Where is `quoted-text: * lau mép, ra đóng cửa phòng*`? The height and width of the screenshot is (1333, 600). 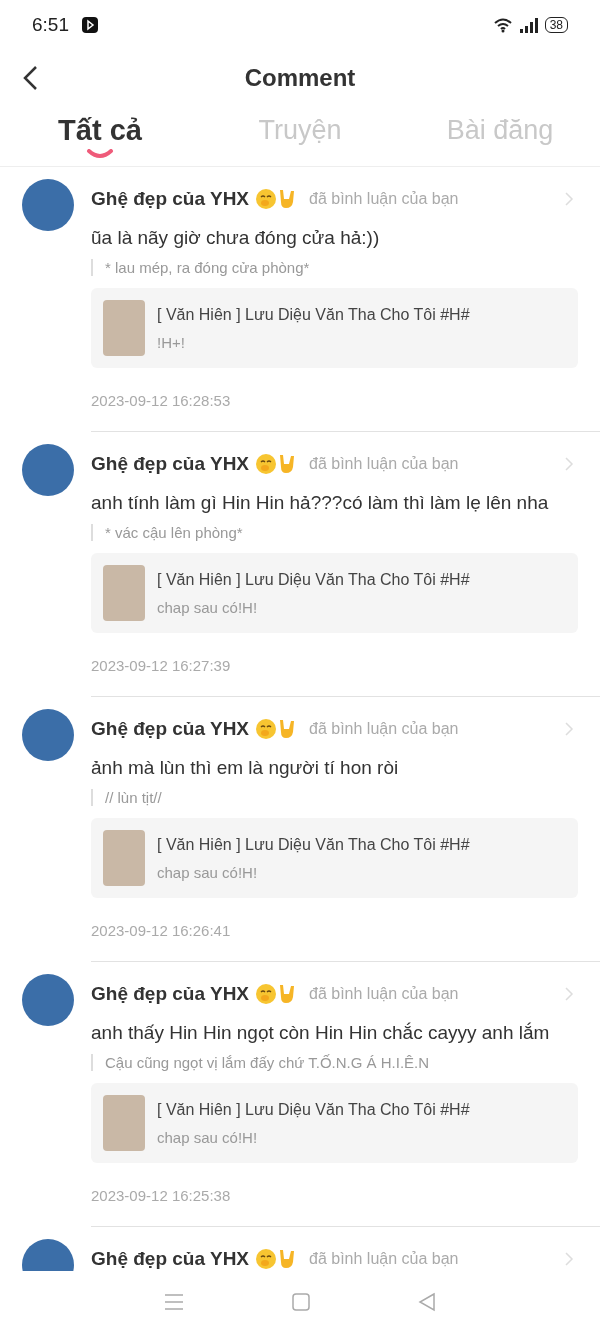 quoted-text: * lau mép, ra đóng cửa phòng* is located at coordinates (345, 267).